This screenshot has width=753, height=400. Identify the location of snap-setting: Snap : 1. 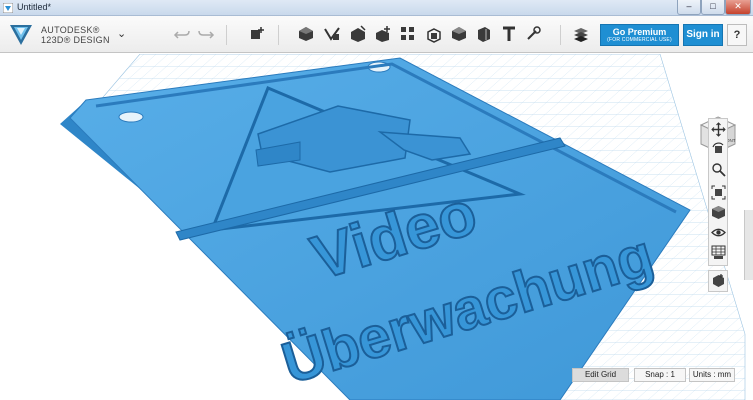
(660, 375).